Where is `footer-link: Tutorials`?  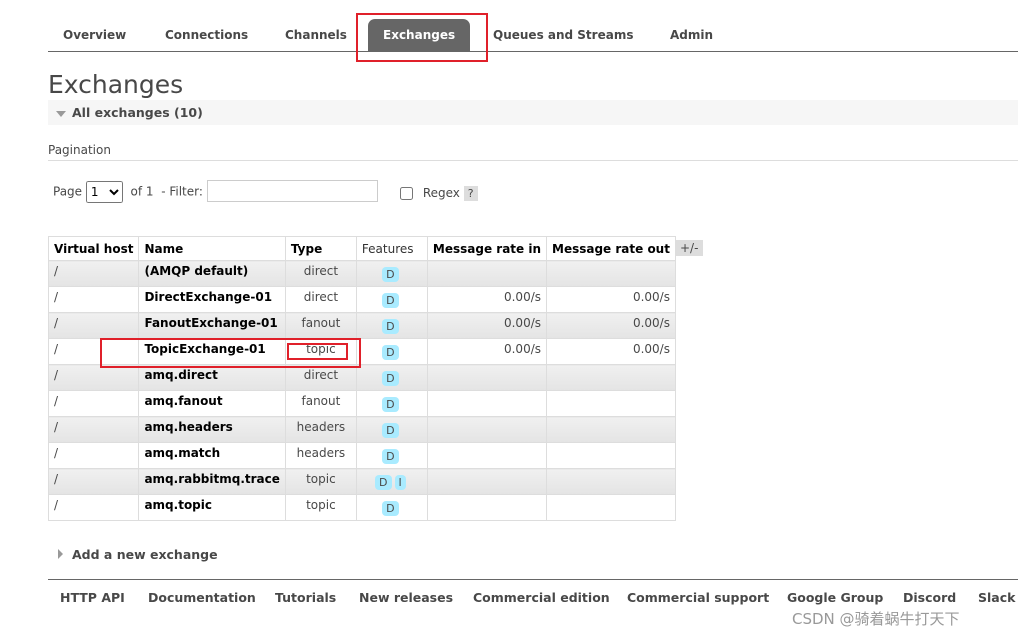 footer-link: Tutorials is located at coordinates (305, 597).